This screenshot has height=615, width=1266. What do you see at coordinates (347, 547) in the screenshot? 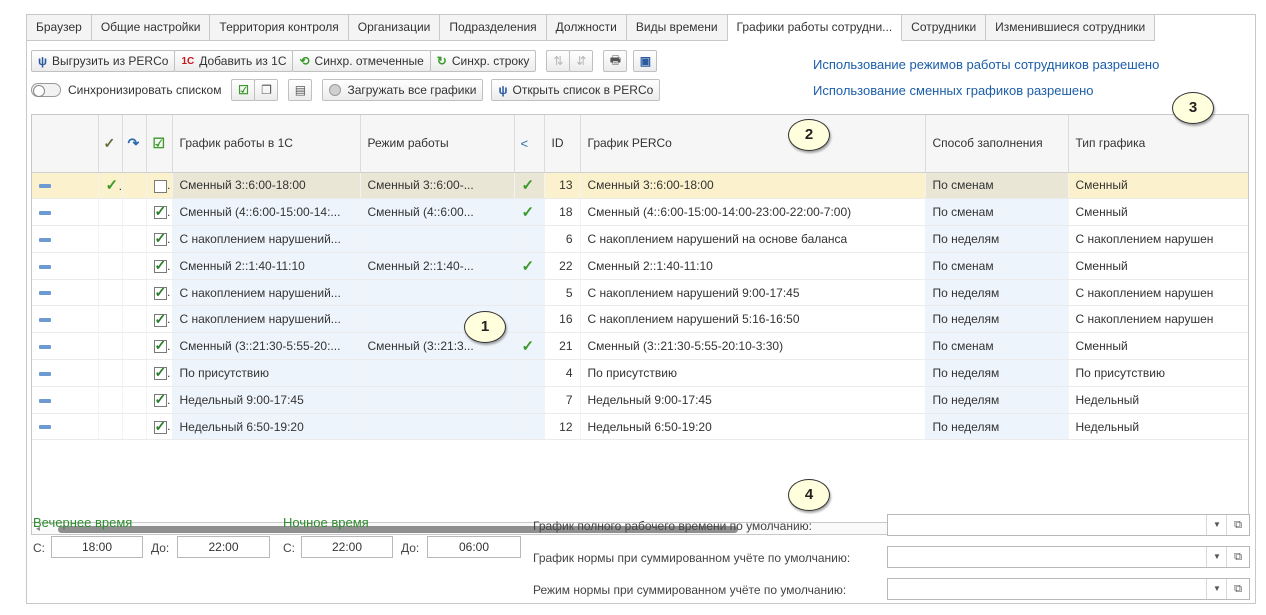
I see `night-from-field: 22:00` at bounding box center [347, 547].